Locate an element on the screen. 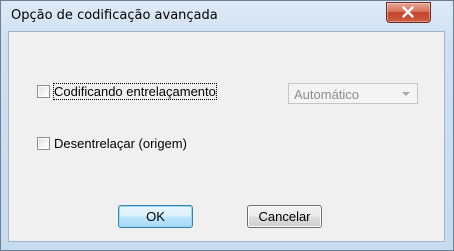  interlace-mode-select: Automático is located at coordinates (353, 93).